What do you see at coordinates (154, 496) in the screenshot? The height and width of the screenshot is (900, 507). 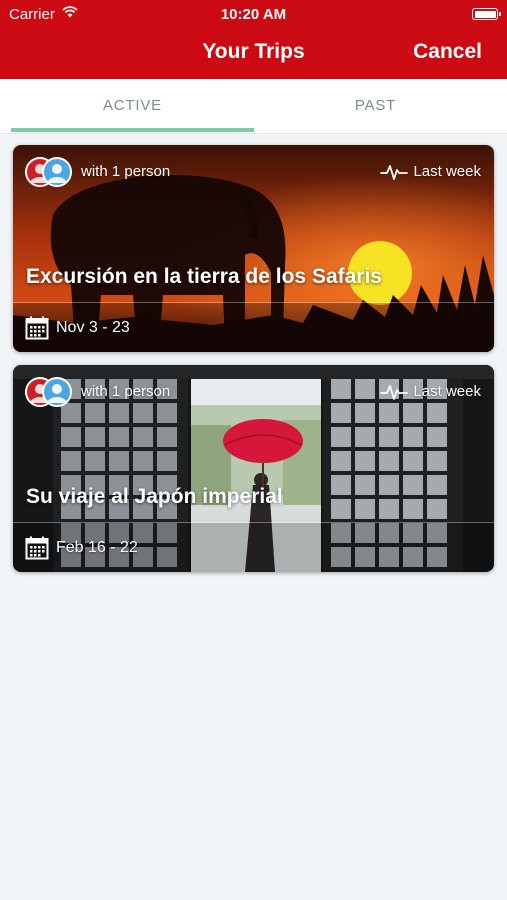 I see `trip-title: Su viaje al Japón imperial` at bounding box center [154, 496].